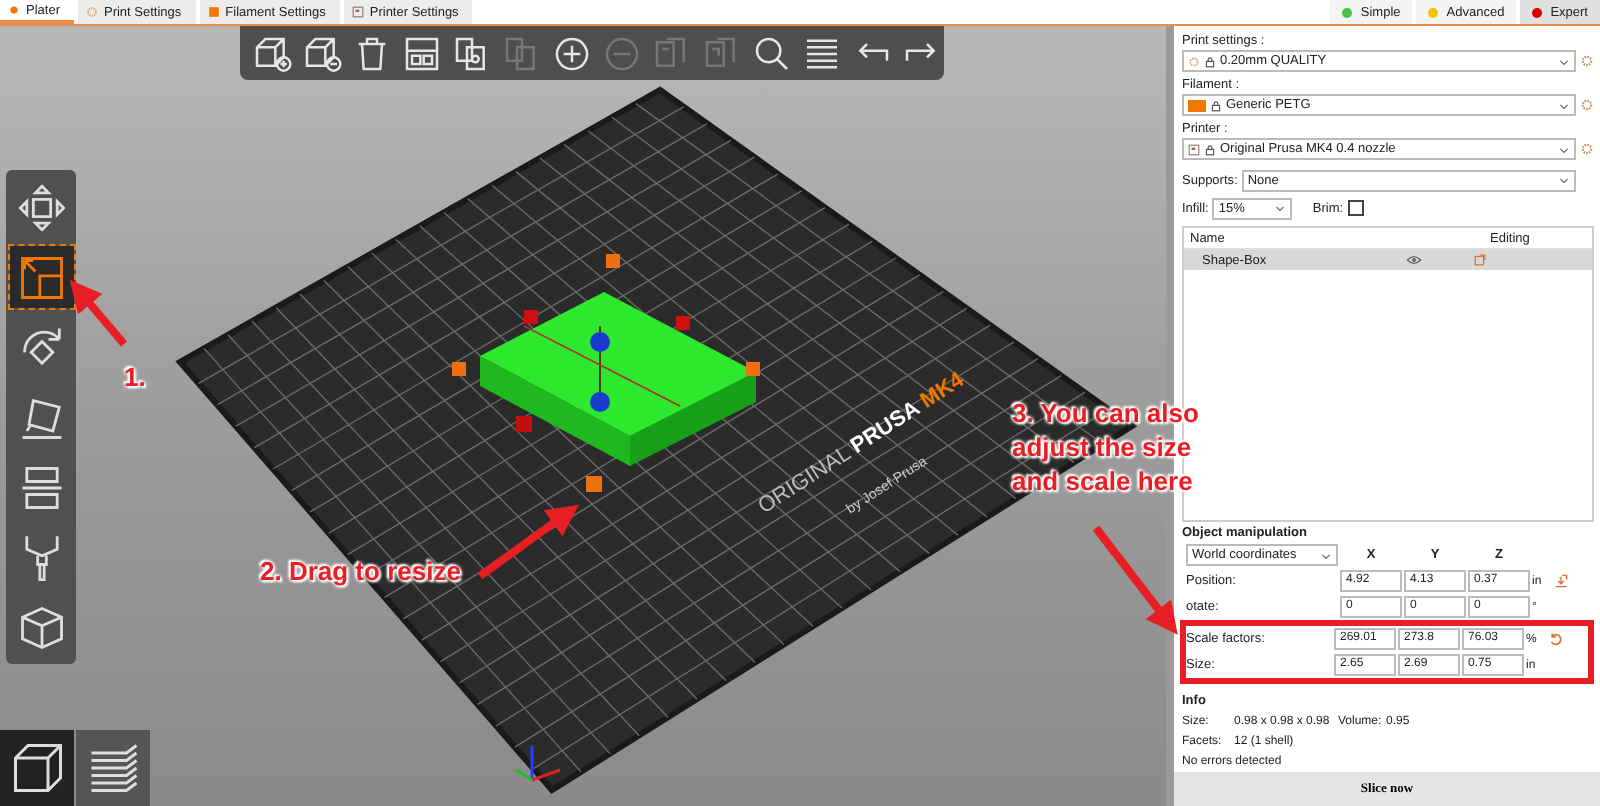  I want to click on plater-icon, so click(14, 10).